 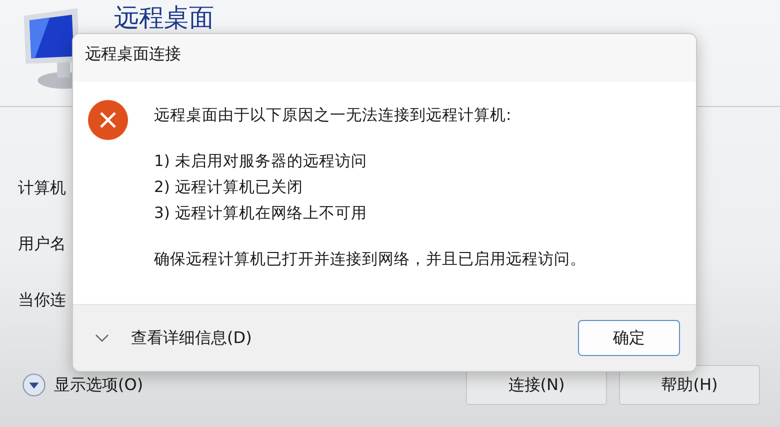 I want to click on error-message: 远程桌面由于以下原因之一无法连接到远程计算机:, so click(x=333, y=115).